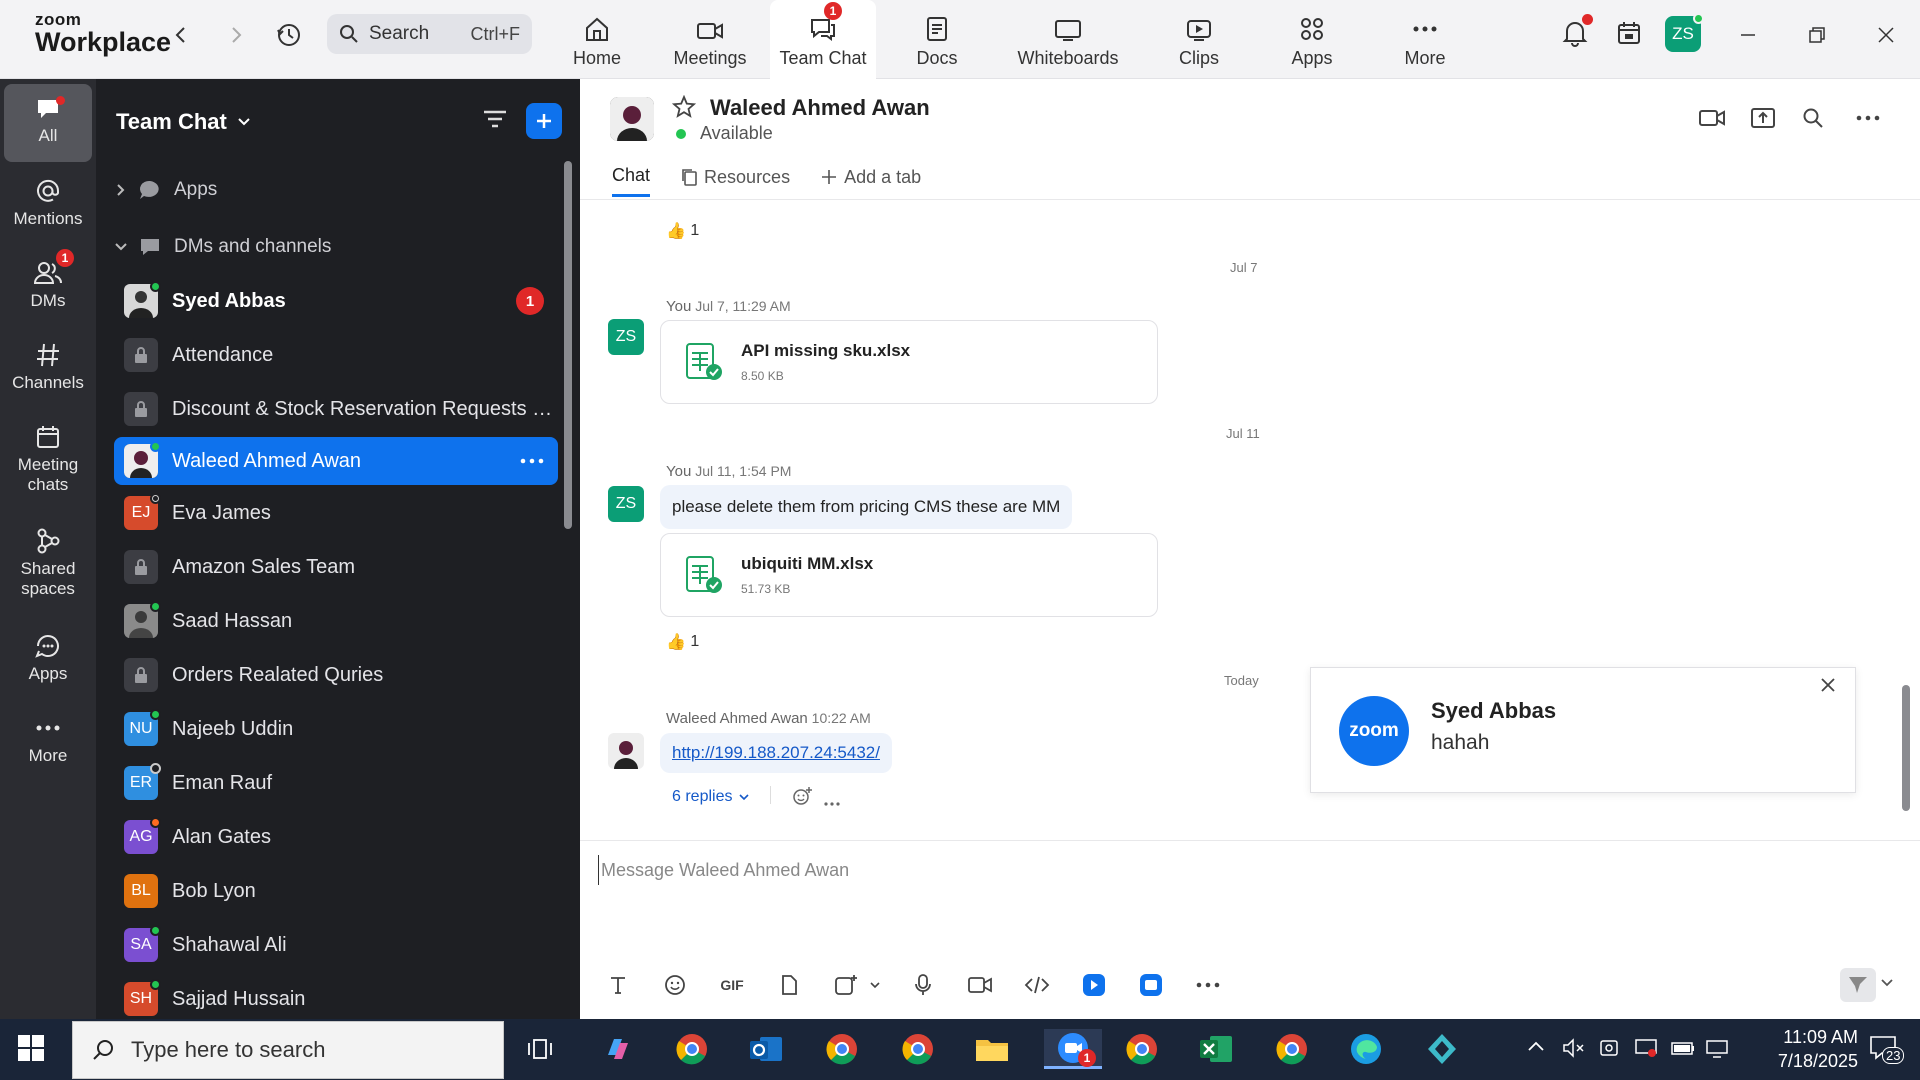  What do you see at coordinates (803, 798) in the screenshot?
I see `add-reaction-button` at bounding box center [803, 798].